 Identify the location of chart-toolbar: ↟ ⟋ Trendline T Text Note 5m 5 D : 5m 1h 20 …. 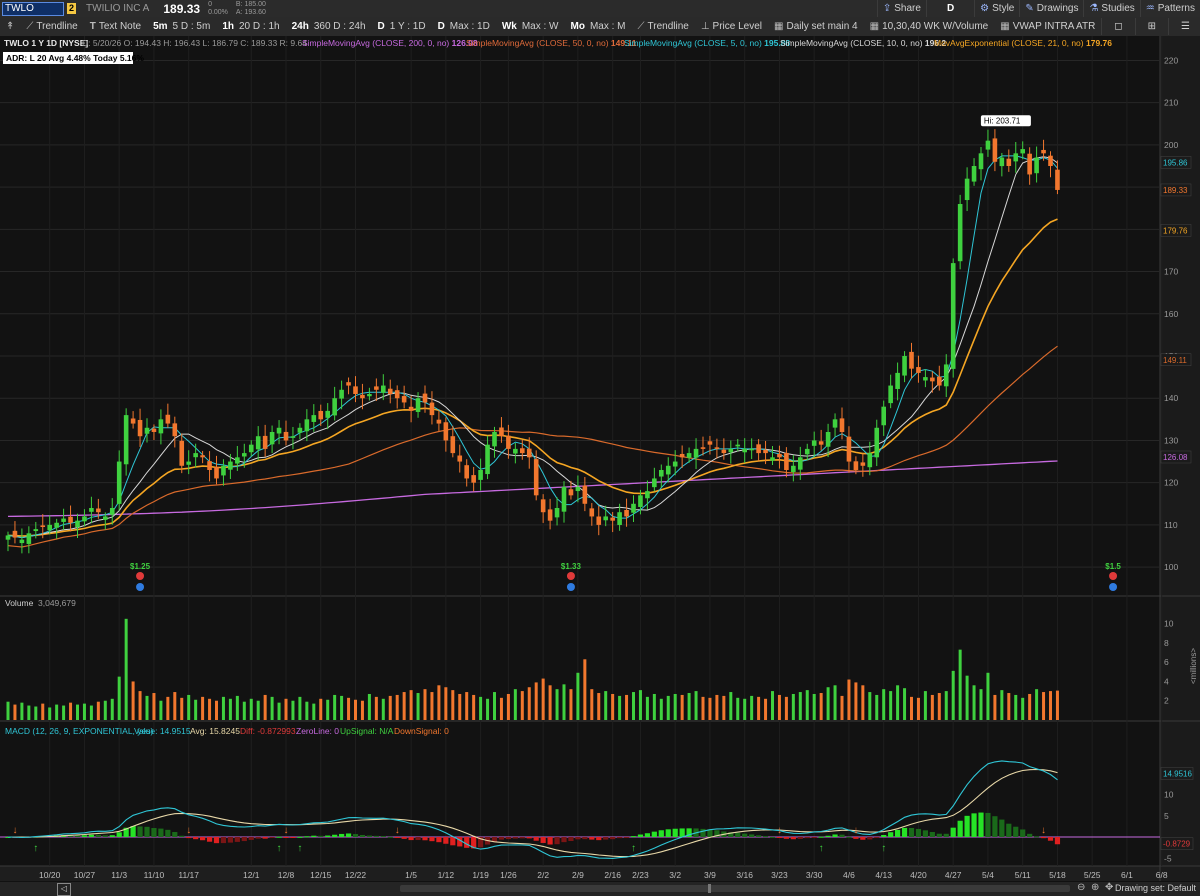
(600, 27).